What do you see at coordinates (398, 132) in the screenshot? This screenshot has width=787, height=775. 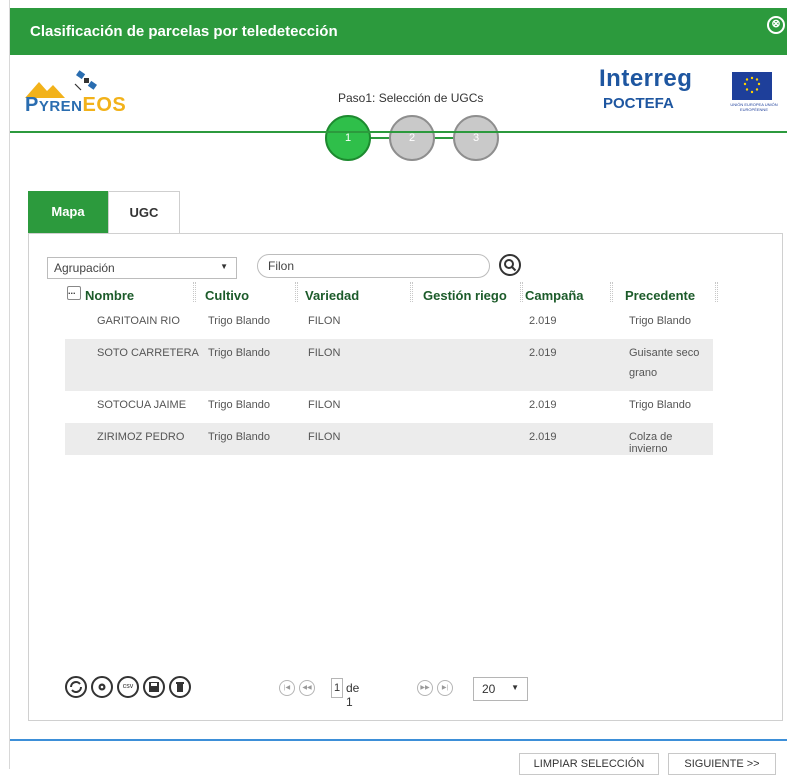 I see `header-divider` at bounding box center [398, 132].